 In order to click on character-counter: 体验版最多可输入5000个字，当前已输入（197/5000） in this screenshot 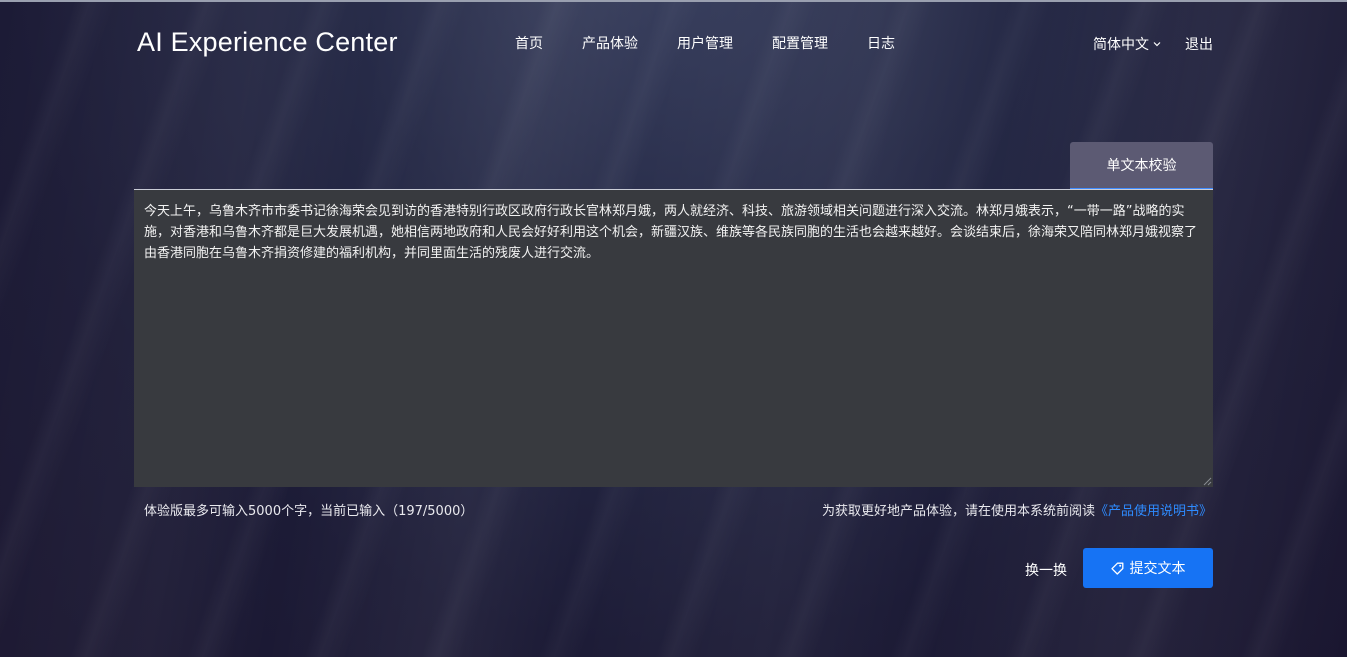, I will do `click(309, 511)`.